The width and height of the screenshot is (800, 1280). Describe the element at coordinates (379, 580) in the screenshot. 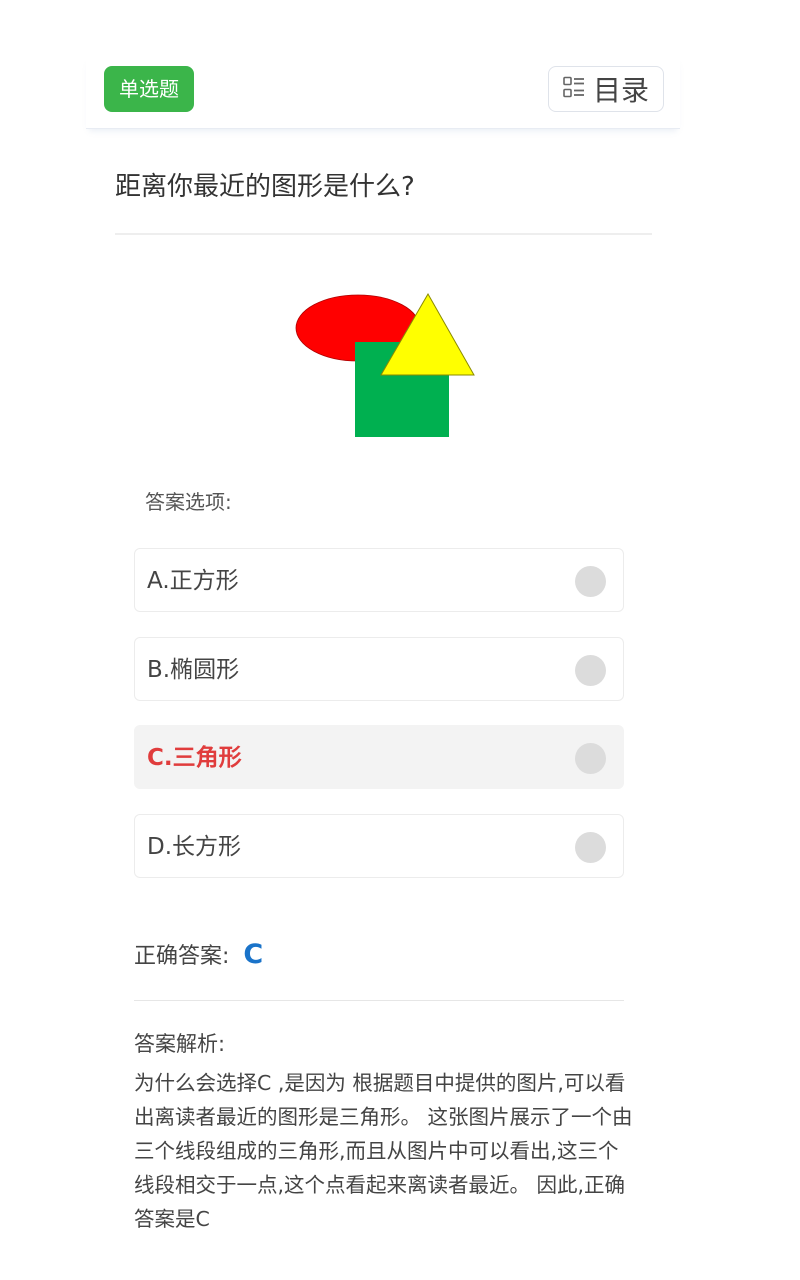

I see `option-a: A.正方形` at that location.